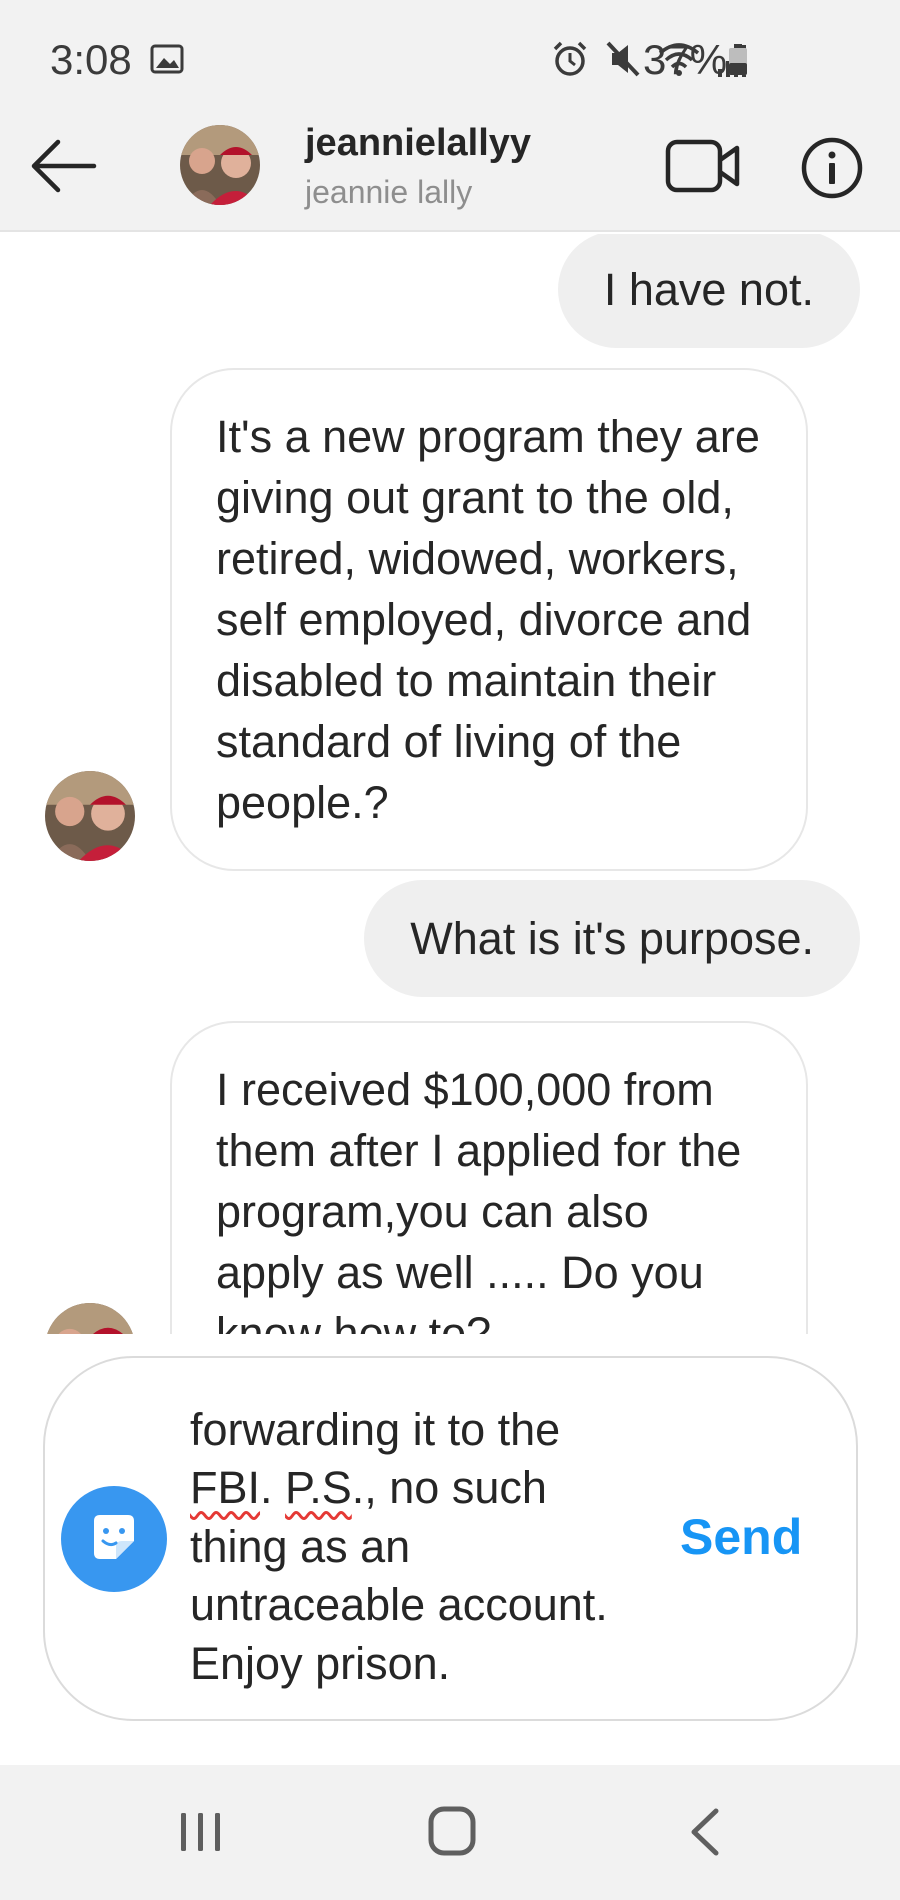 The height and width of the screenshot is (1900, 900). Describe the element at coordinates (225, 1487) in the screenshot. I see `spellcheck-word: FBI` at that location.